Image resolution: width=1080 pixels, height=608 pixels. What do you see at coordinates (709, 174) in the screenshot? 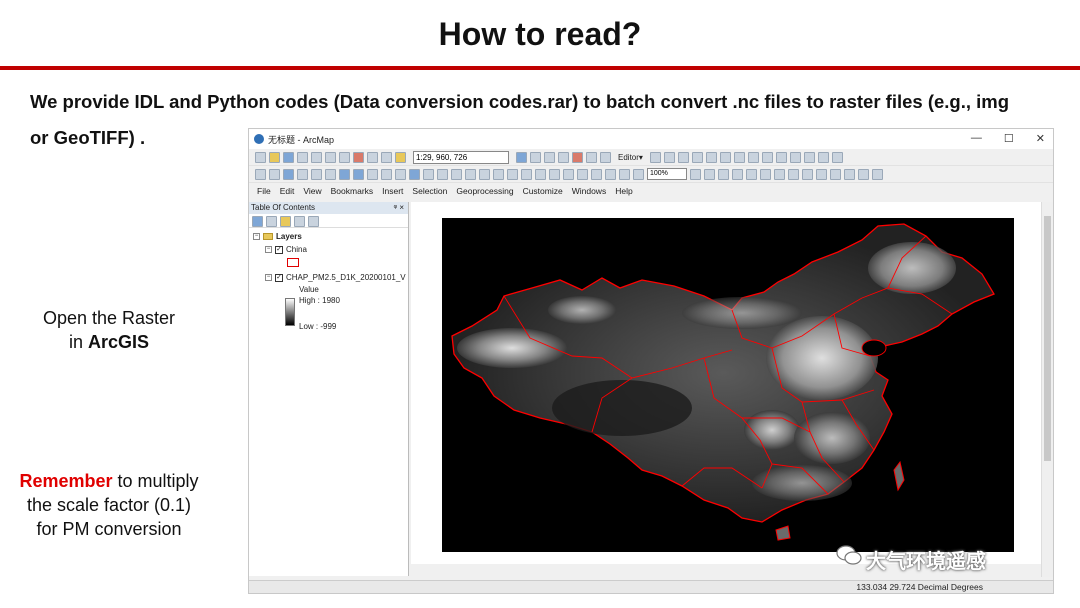
I see `focus-data-frame-icon` at bounding box center [709, 174].